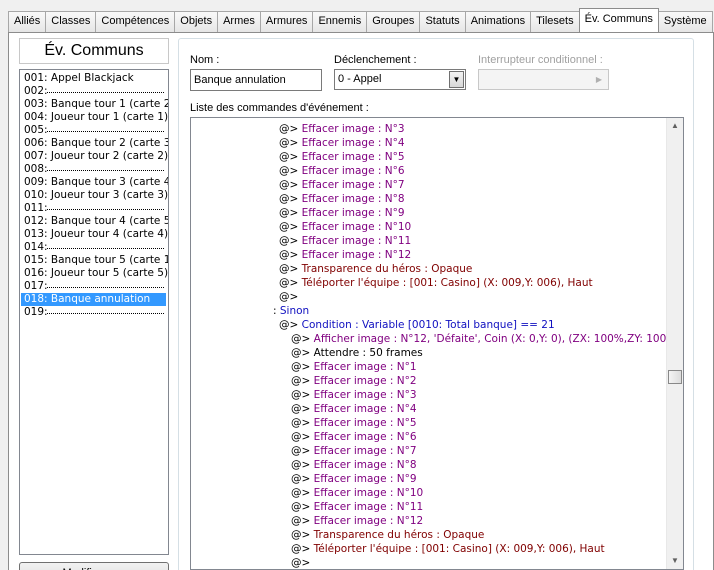  Describe the element at coordinates (442, 21) in the screenshot. I see `tab-8: Statuts` at that location.